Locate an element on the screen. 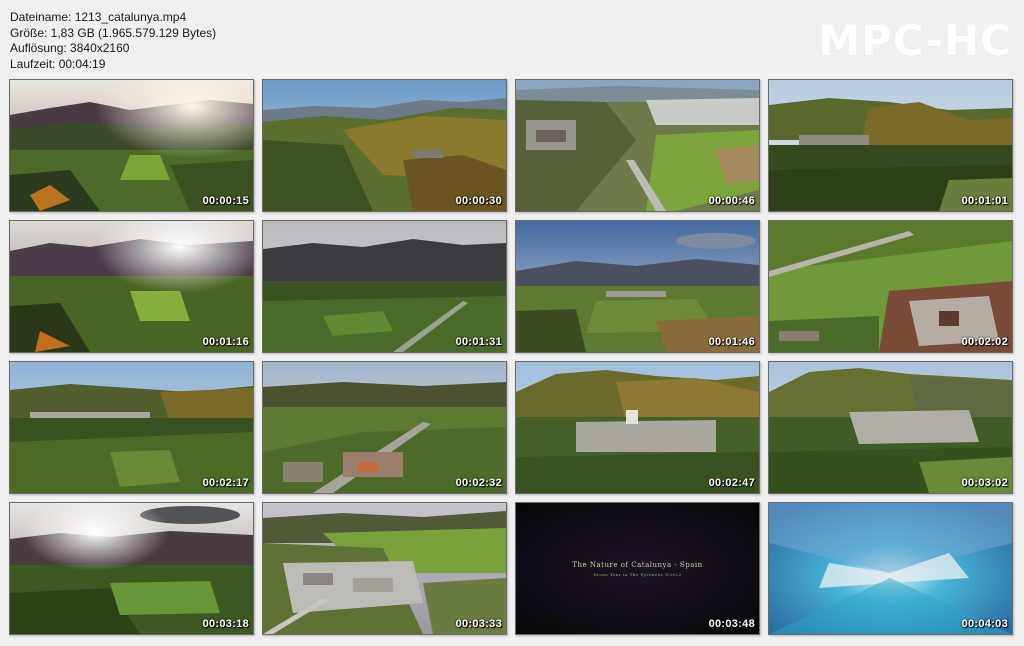 This screenshot has height=646, width=1024. thumbnail-timestamp: 00:01:01 is located at coordinates (984, 201).